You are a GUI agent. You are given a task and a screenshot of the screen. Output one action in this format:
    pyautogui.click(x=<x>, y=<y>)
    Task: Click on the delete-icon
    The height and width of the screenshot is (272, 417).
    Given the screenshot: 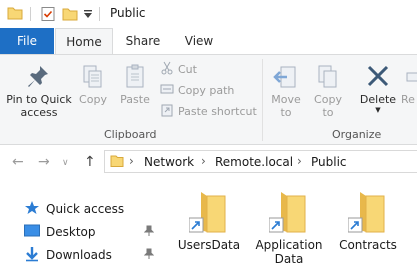 What is the action you would take?
    pyautogui.click(x=378, y=78)
    